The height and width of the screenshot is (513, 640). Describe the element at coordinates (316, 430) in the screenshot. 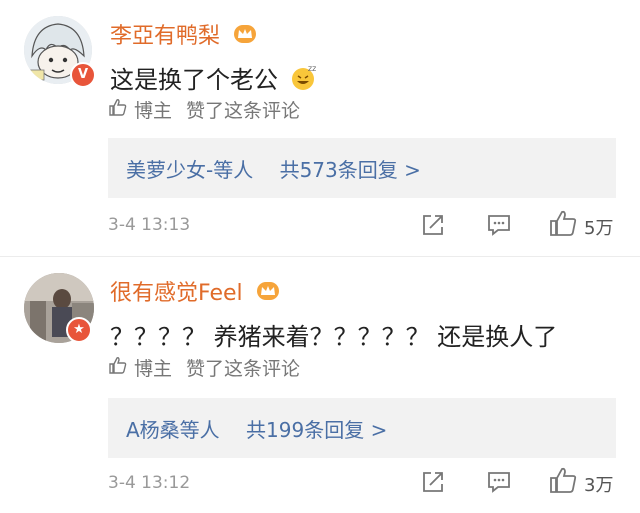

I see `reply-count-link: 共199条回复 >` at that location.